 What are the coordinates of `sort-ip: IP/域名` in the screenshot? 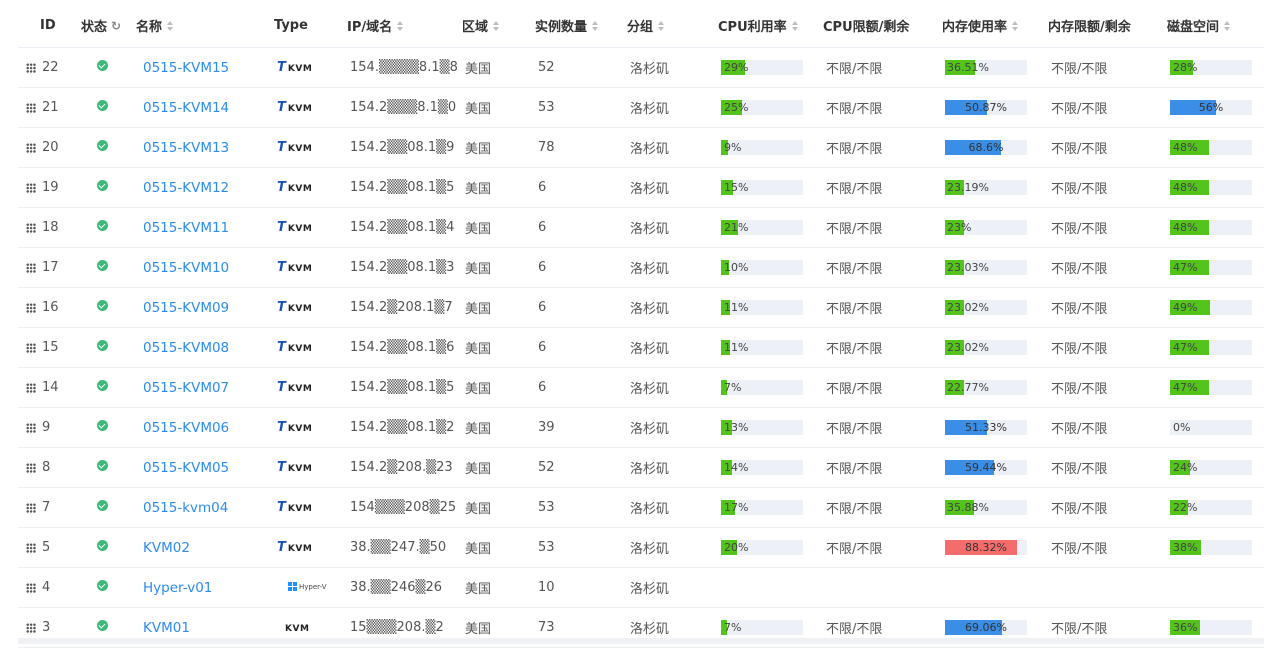 It's located at (375, 25).